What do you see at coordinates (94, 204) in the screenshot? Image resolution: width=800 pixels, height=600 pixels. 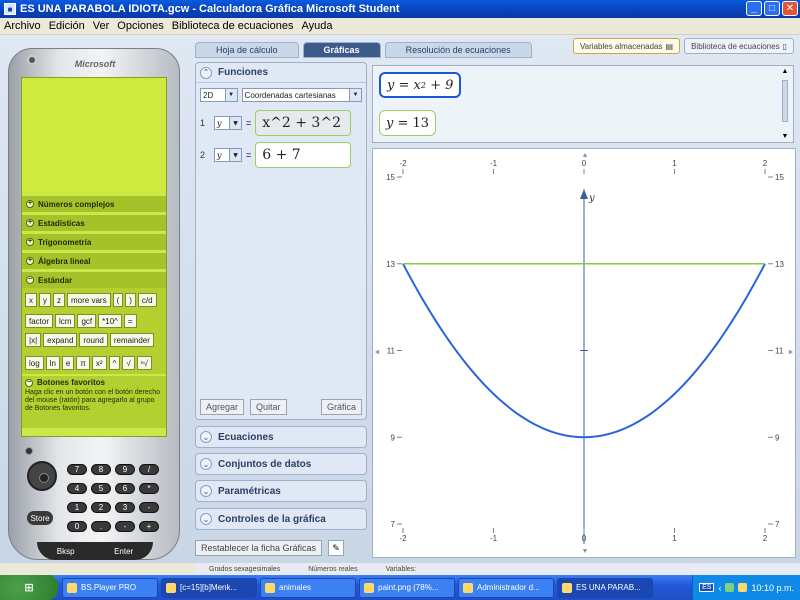 I see `category-complejos: + Números complejos` at bounding box center [94, 204].